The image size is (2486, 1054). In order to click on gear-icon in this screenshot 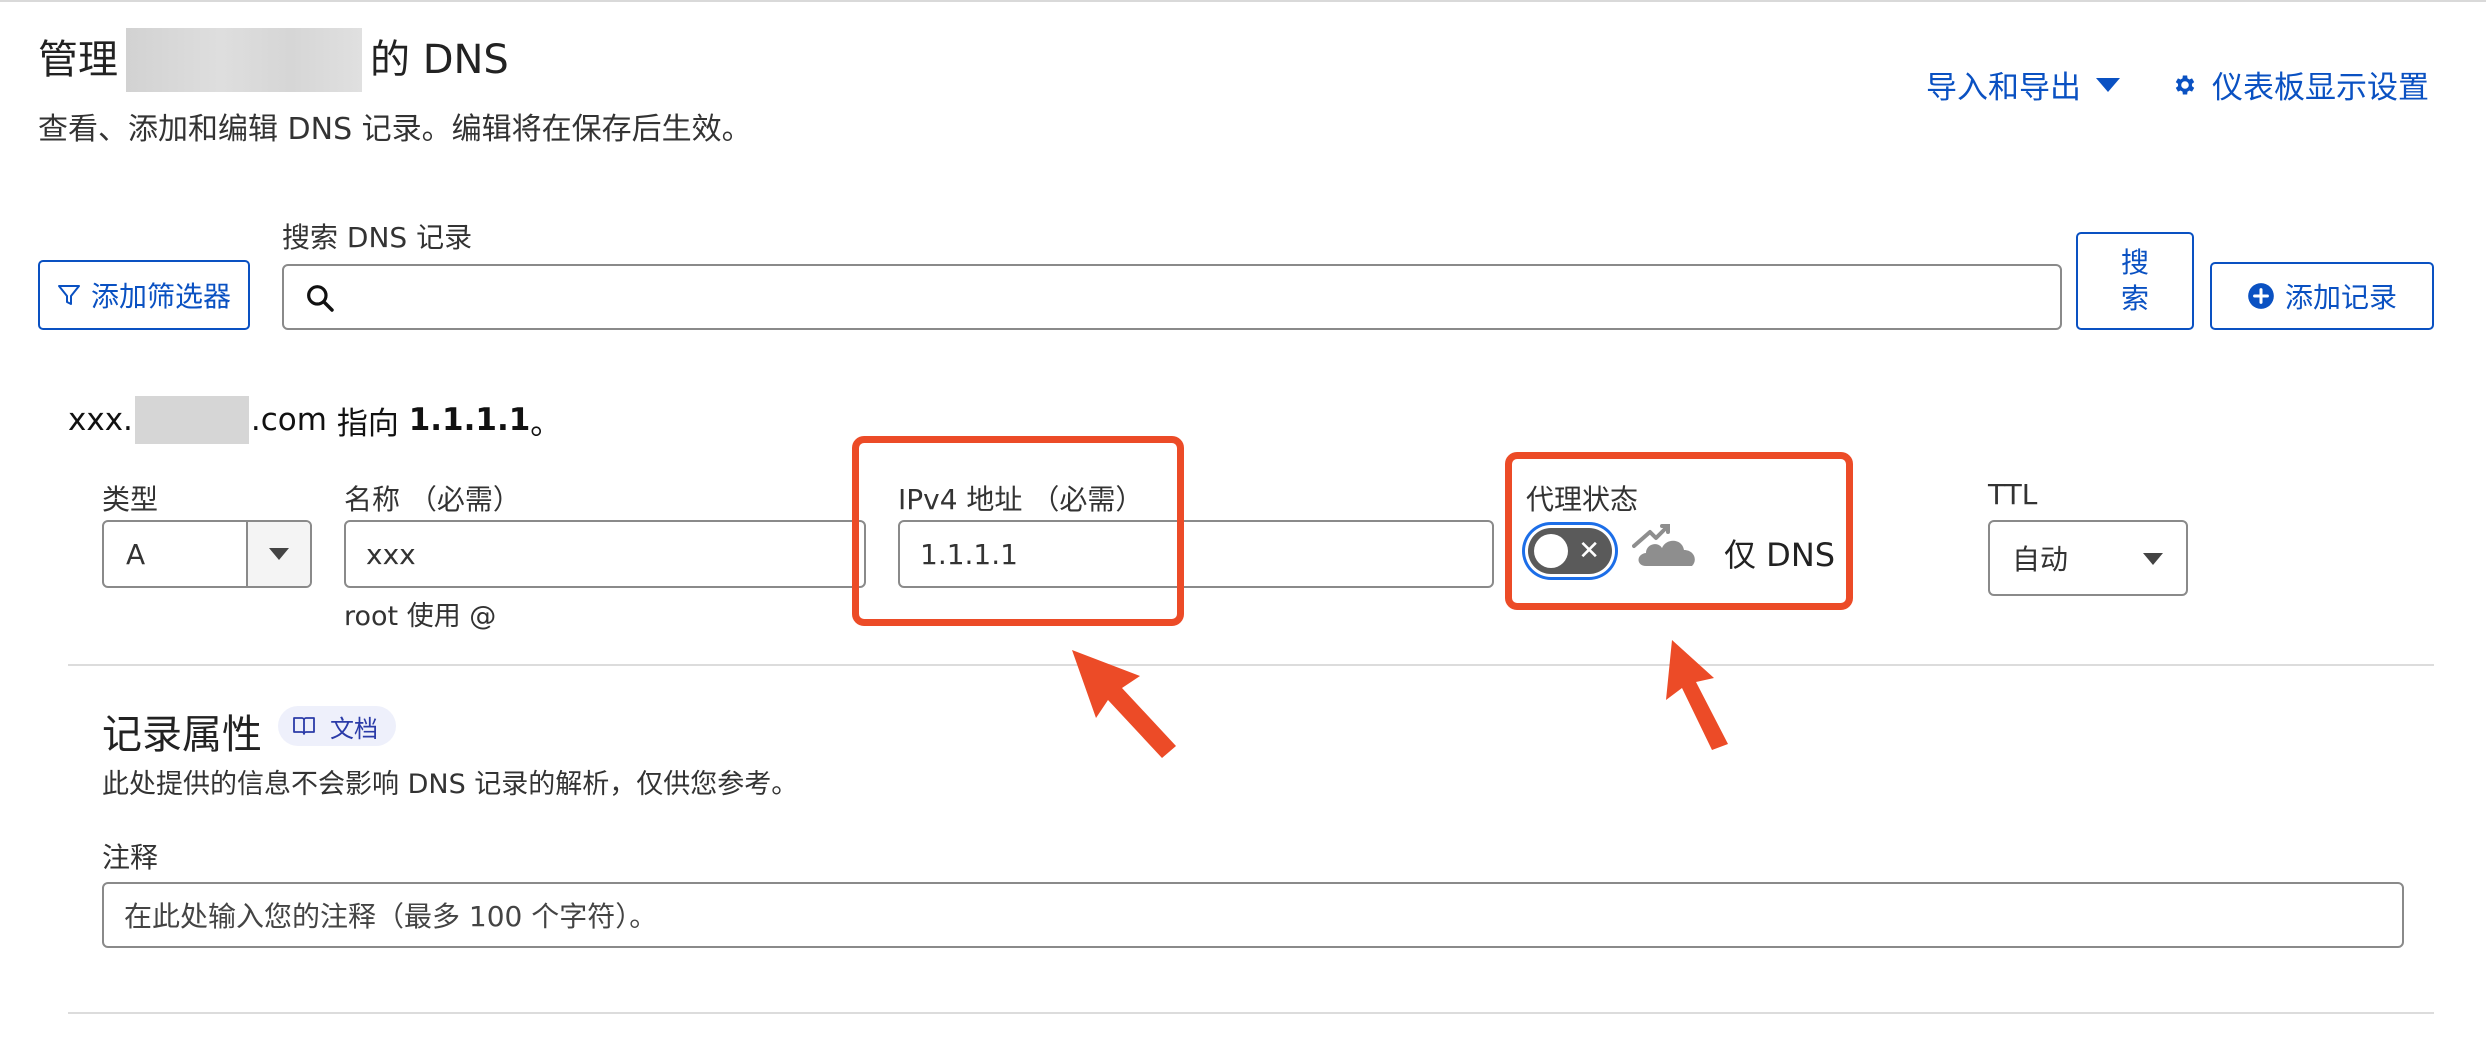, I will do `click(2185, 84)`.